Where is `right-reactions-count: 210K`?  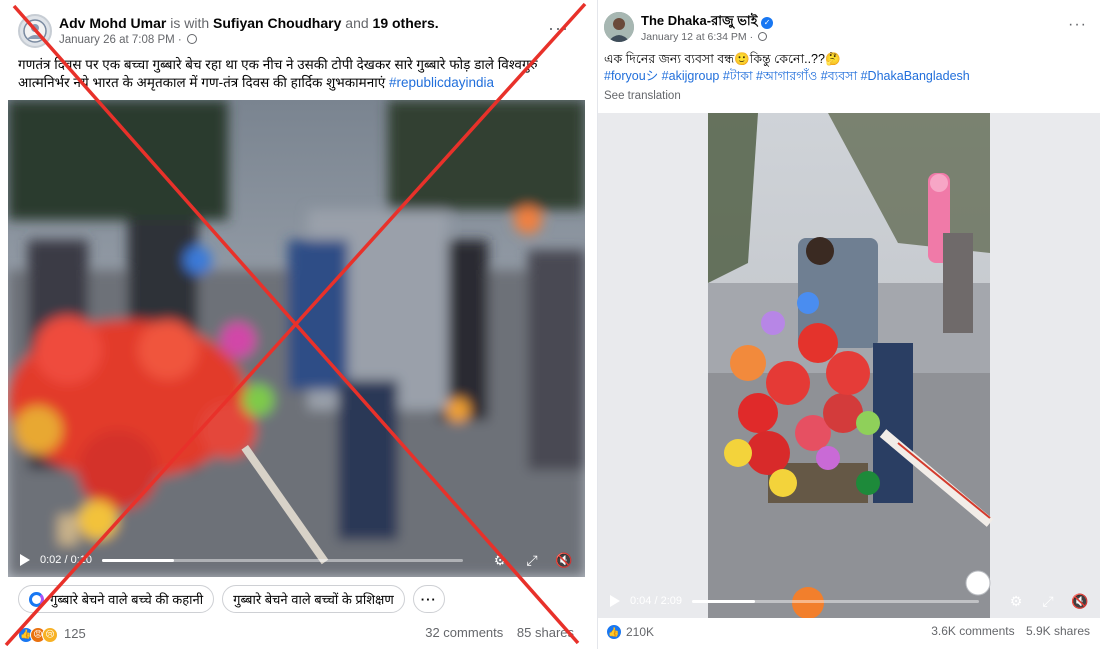
right-reactions-count: 210K is located at coordinates (640, 632).